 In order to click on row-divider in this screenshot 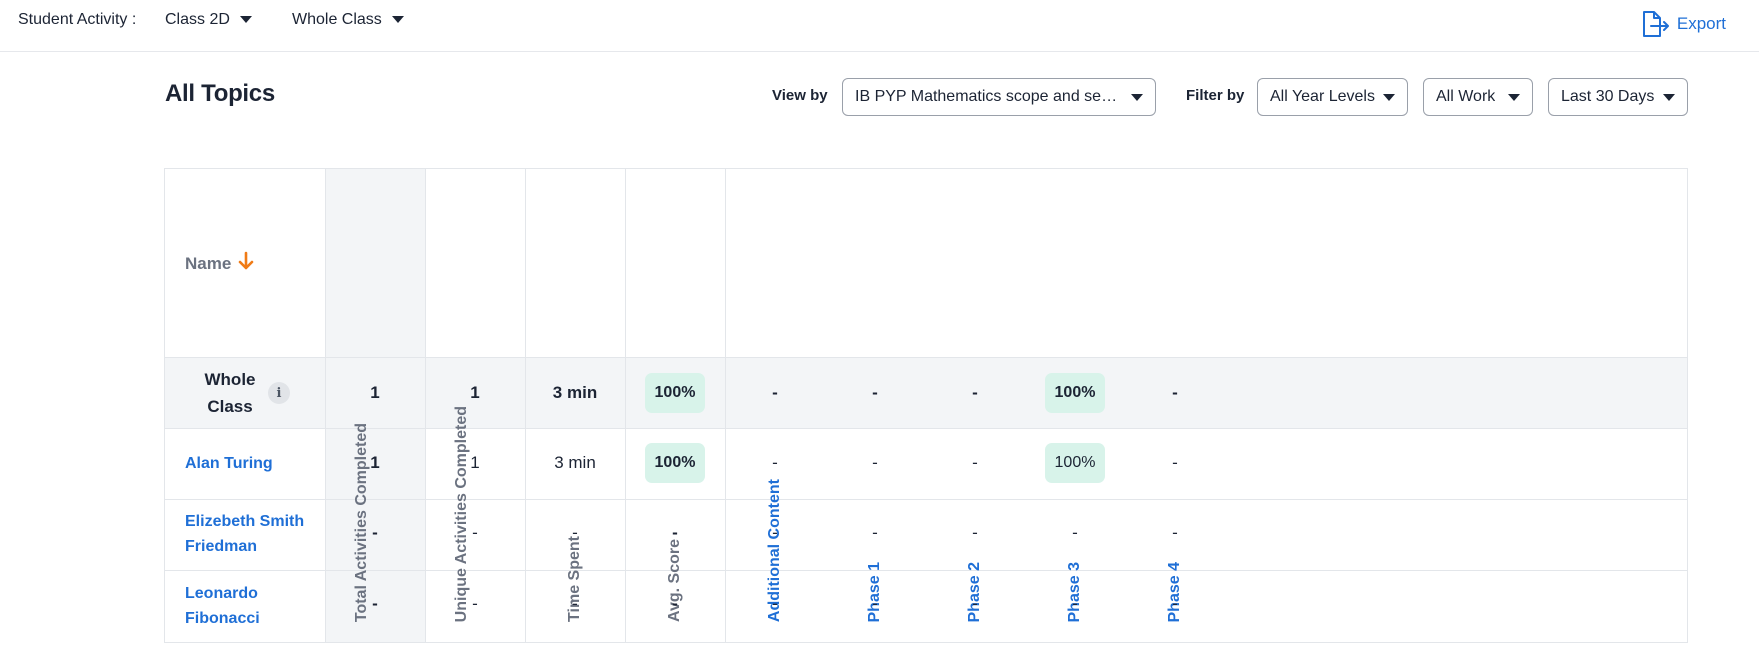, I will do `click(926, 357)`.